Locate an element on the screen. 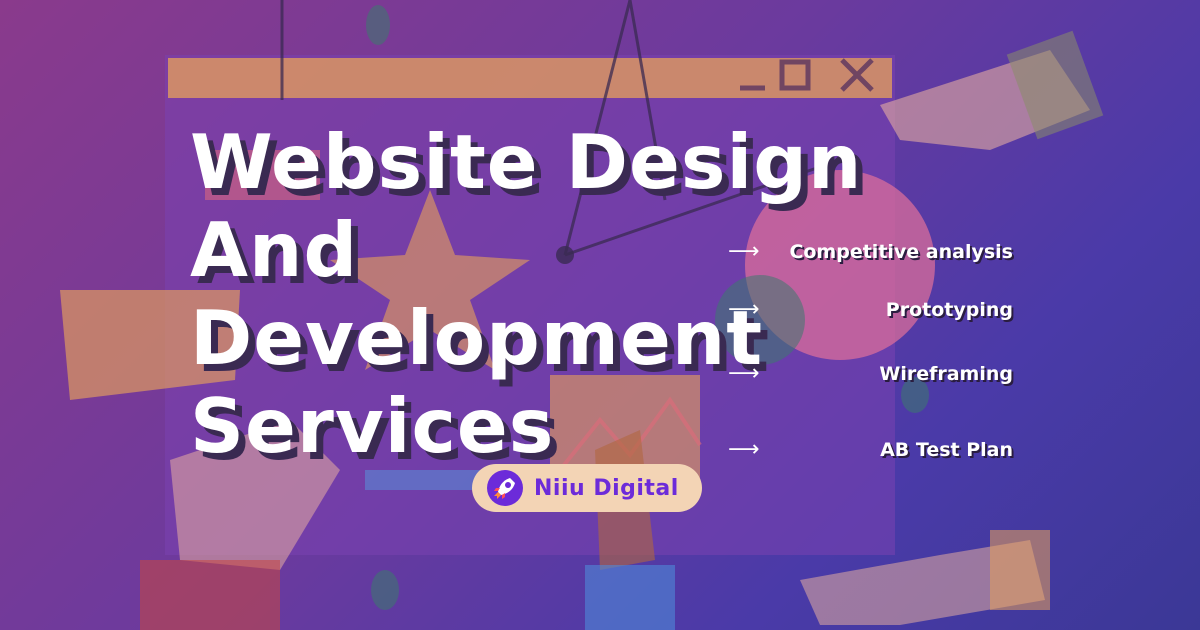 Image resolution: width=1200 pixels, height=630 pixels. service-label: Competitive analysis is located at coordinates (901, 252).